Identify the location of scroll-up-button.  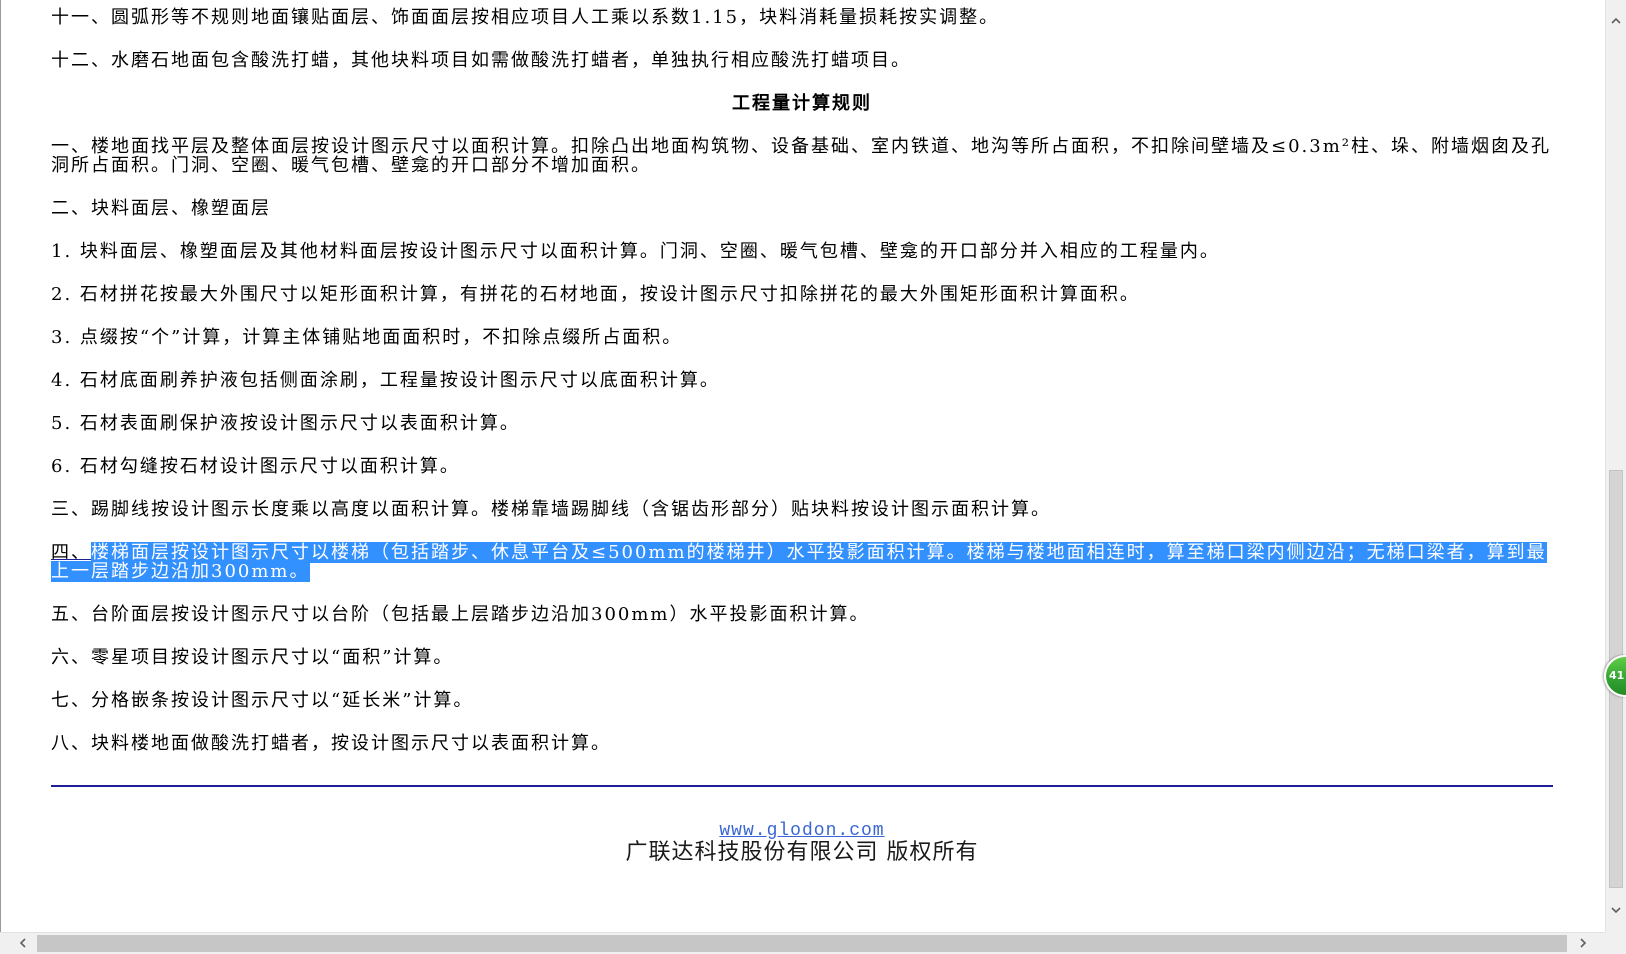
(1616, 21).